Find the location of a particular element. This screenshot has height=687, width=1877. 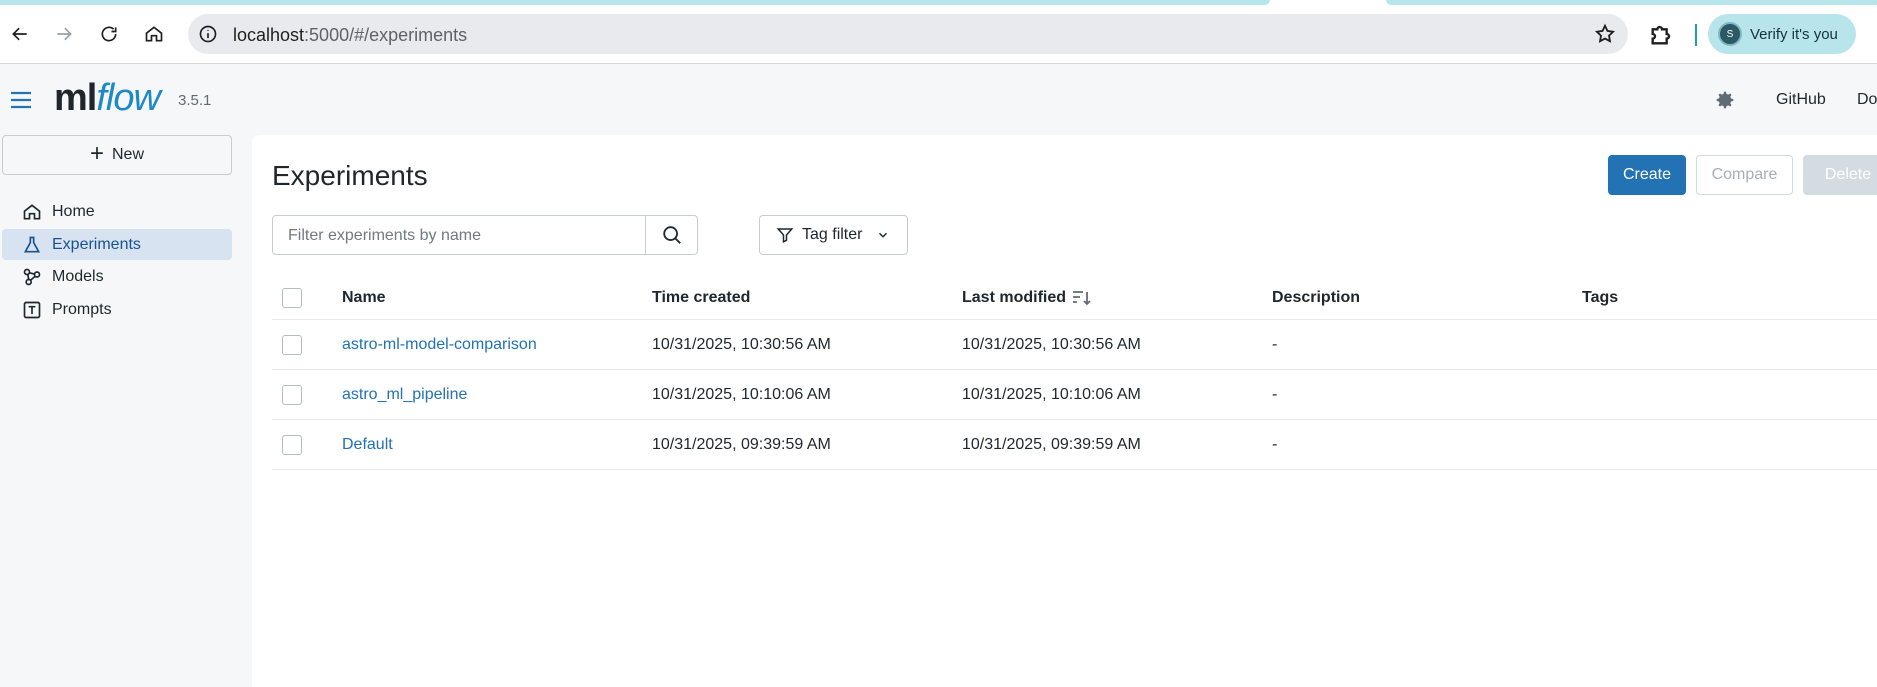

experiment-name-link: astro-ml-model-comparison is located at coordinates (439, 344).